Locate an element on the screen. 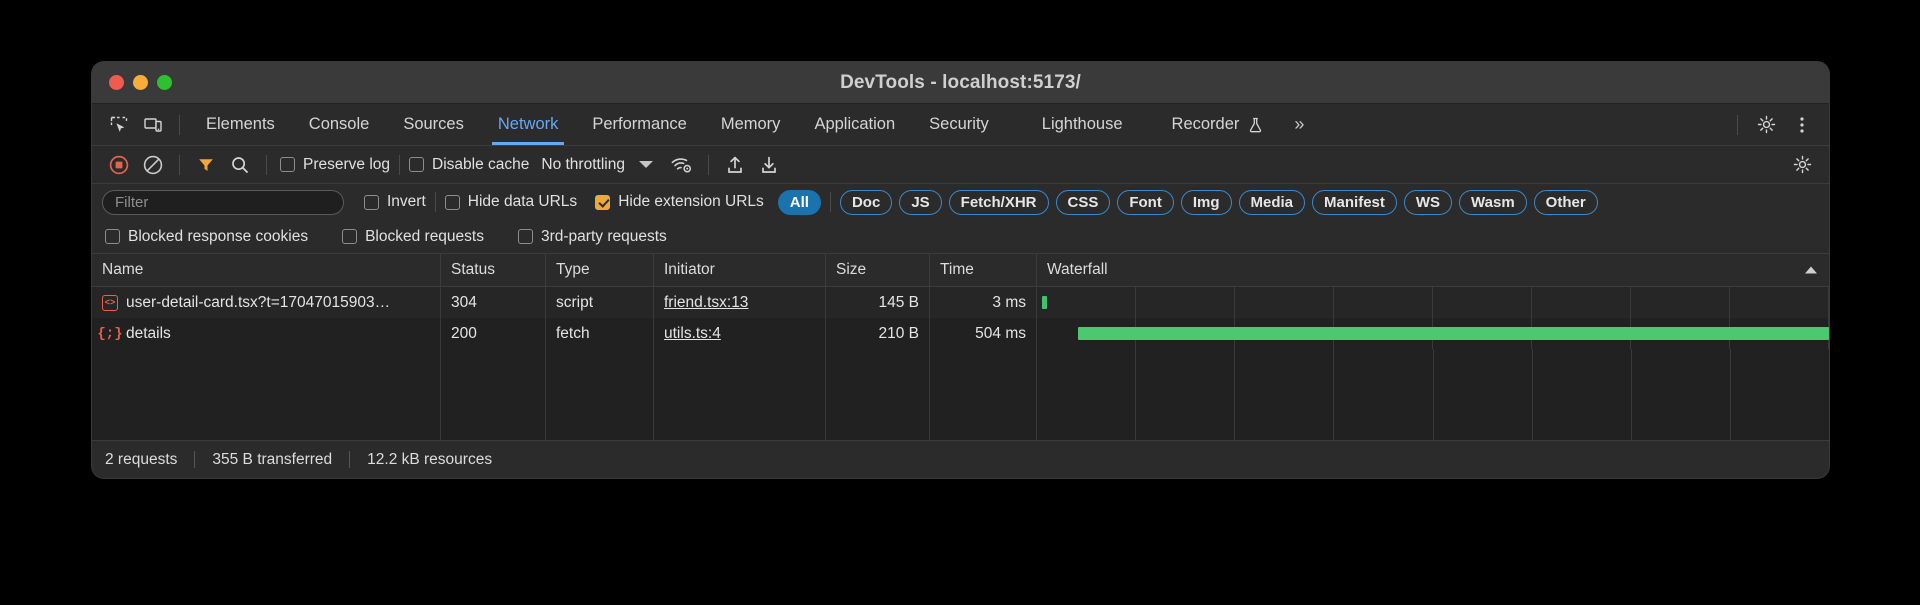 The width and height of the screenshot is (1920, 605). preserve-log-label: Preserve log is located at coordinates (347, 164).